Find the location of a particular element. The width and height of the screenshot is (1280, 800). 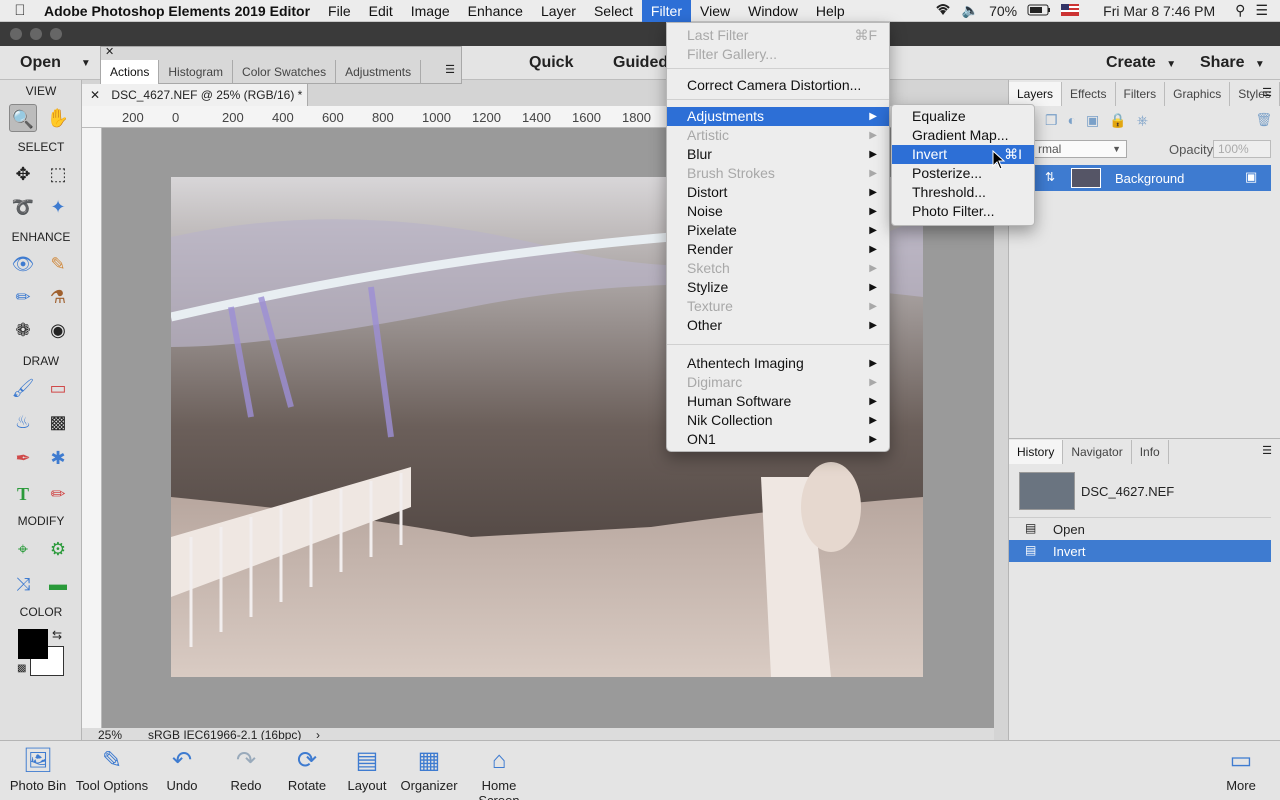

menu-item-sketch: Sketch ▶ is located at coordinates (778, 268).